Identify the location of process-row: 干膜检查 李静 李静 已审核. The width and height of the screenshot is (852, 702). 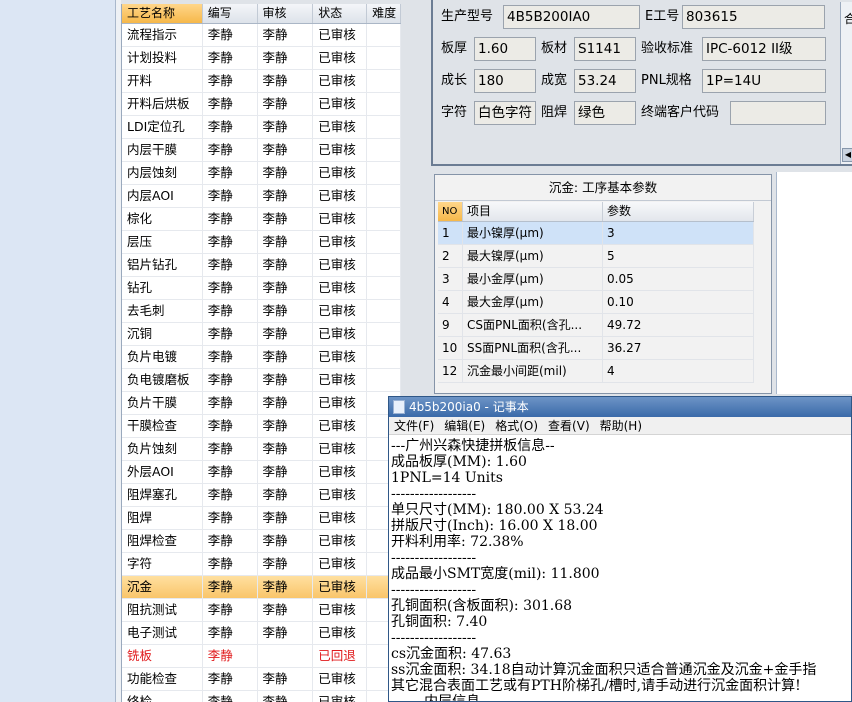
(261, 426).